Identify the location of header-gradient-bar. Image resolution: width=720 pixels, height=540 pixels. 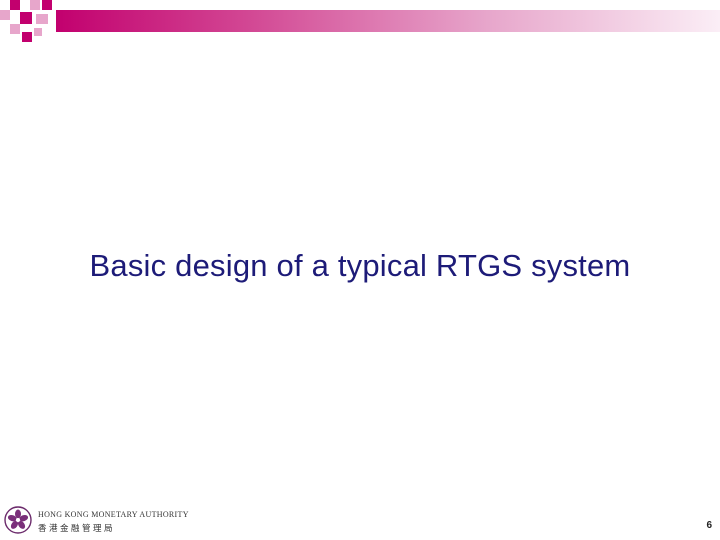
(388, 21).